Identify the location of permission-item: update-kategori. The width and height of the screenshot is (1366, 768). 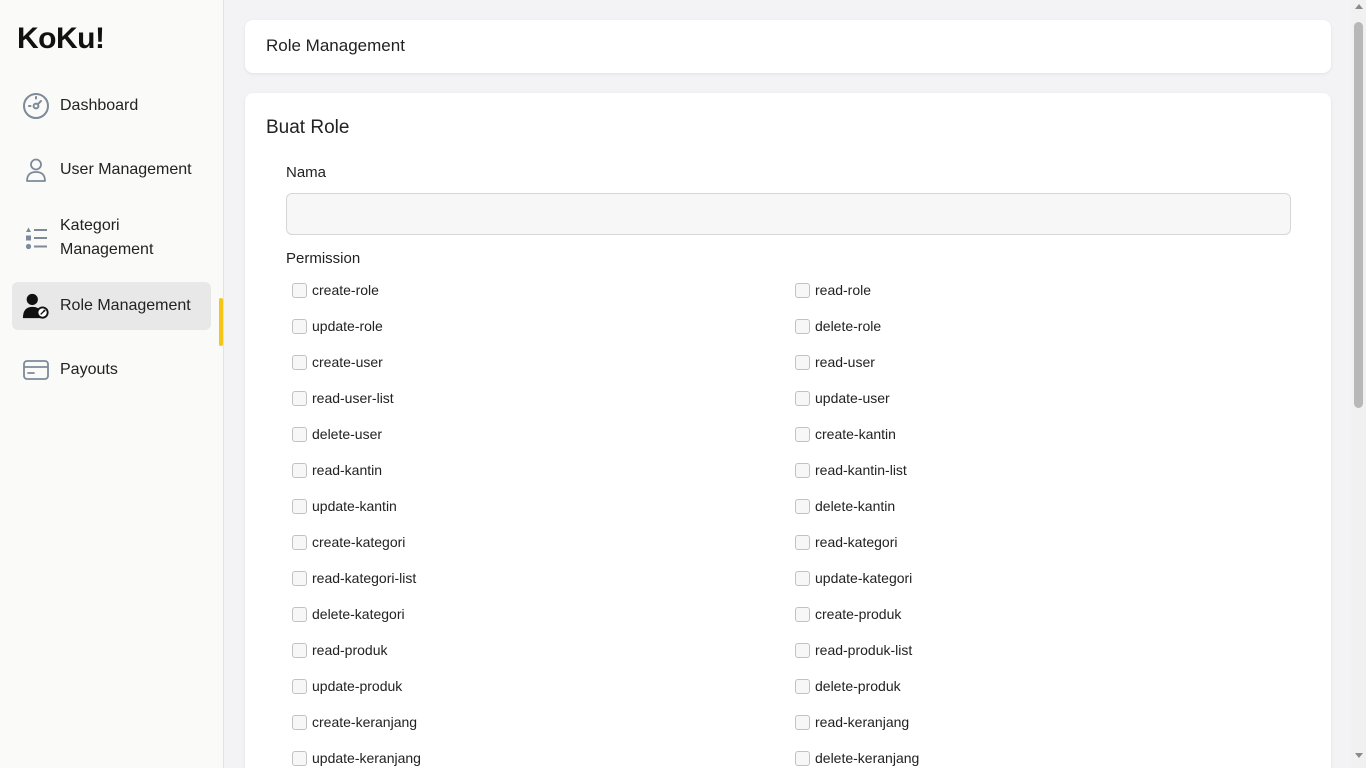
(853, 578).